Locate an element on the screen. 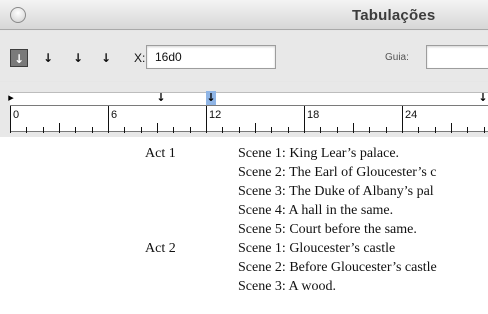  align-to-decimal-tab-icon: ↓ is located at coordinates (106, 58).